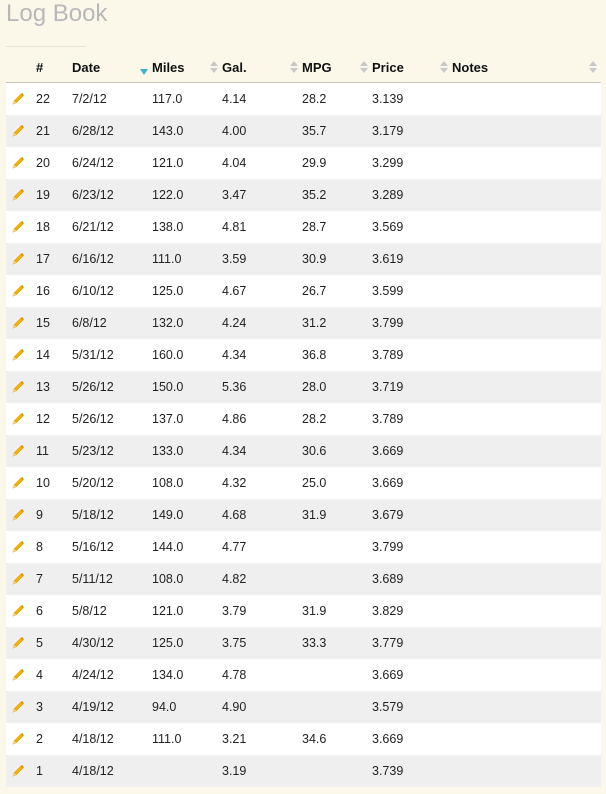 The width and height of the screenshot is (606, 794). Describe the element at coordinates (93, 227) in the screenshot. I see `cell-date: 6/21/12` at that location.